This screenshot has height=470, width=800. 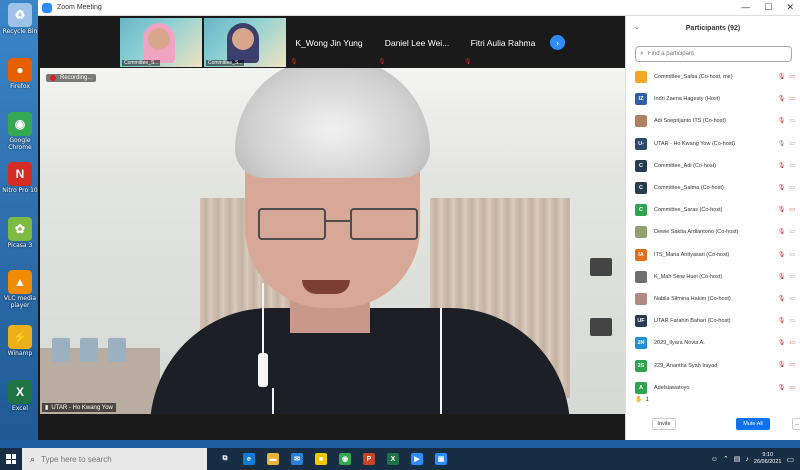 What do you see at coordinates (664, 424) in the screenshot?
I see `invite-button: Invite` at bounding box center [664, 424].